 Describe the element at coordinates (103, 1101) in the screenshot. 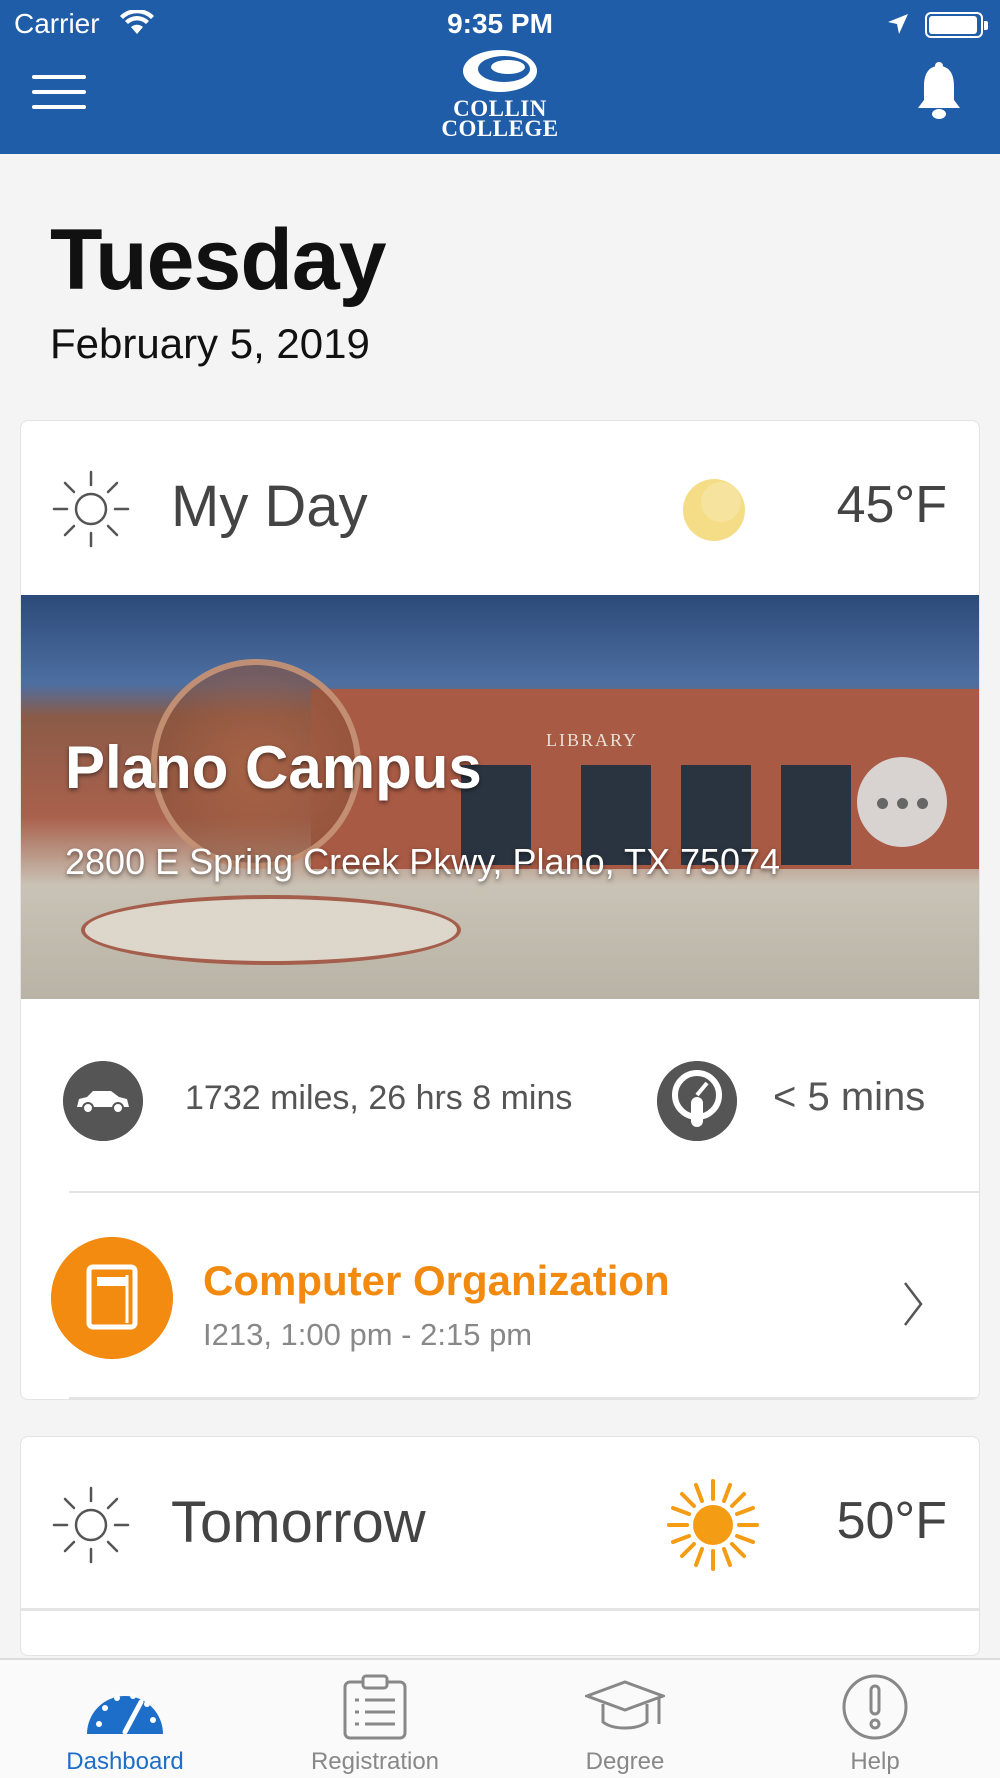

I see `car-icon` at that location.